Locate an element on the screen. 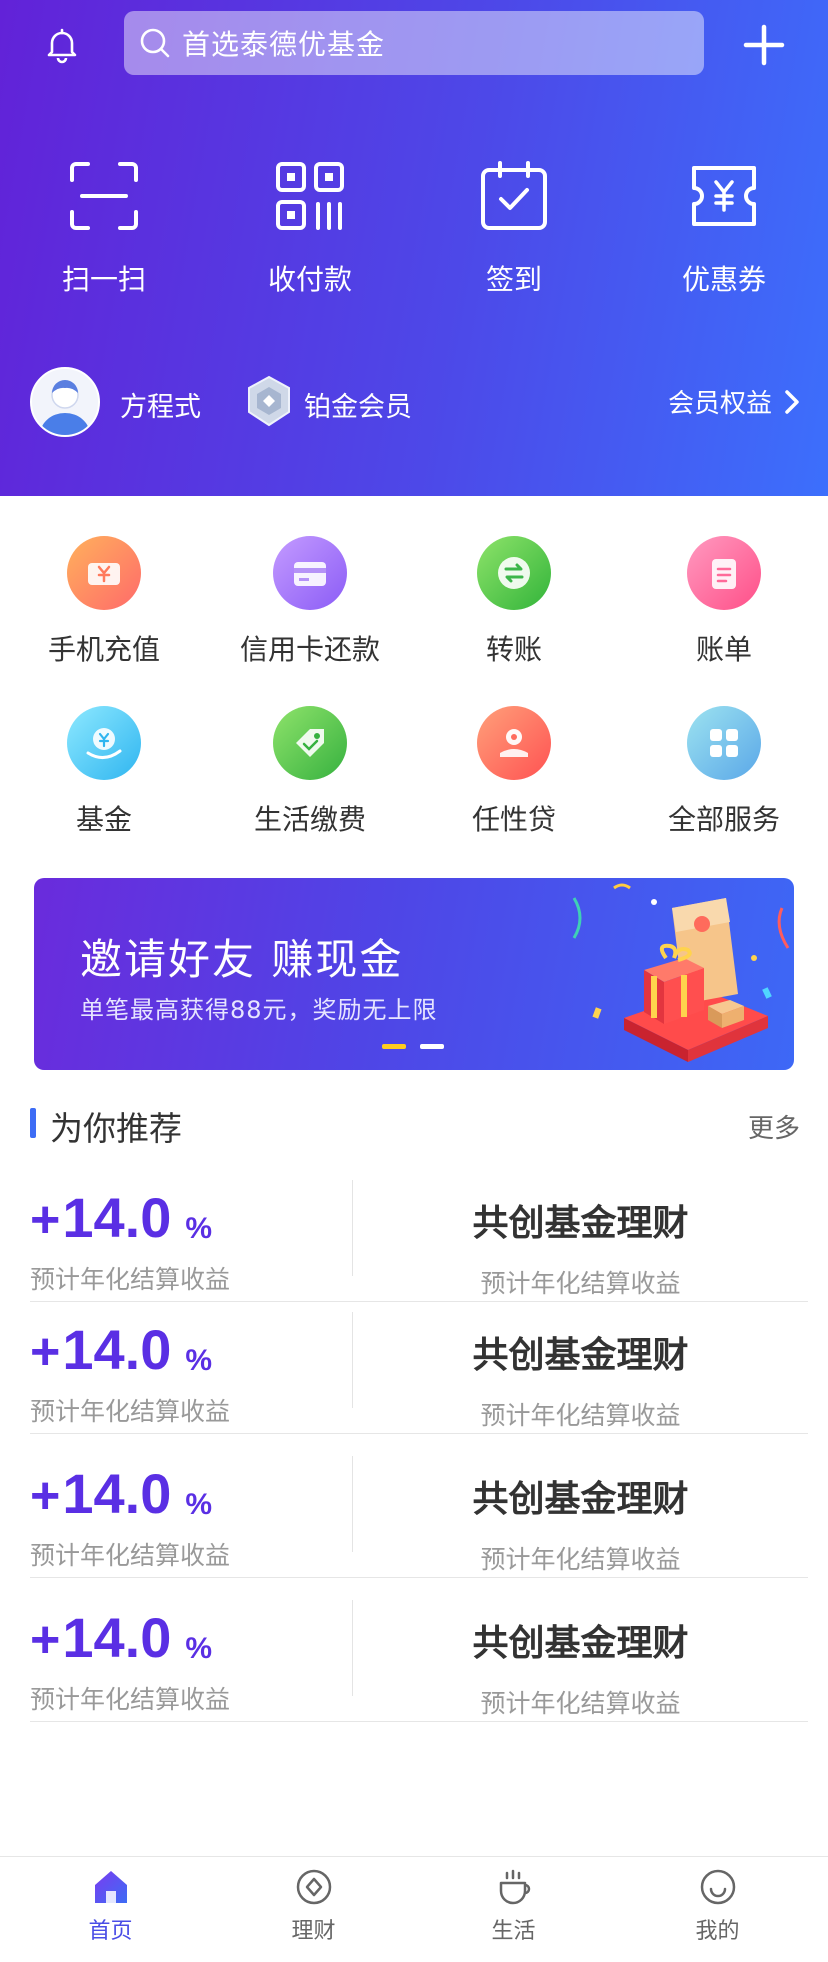  avatar is located at coordinates (65, 402).